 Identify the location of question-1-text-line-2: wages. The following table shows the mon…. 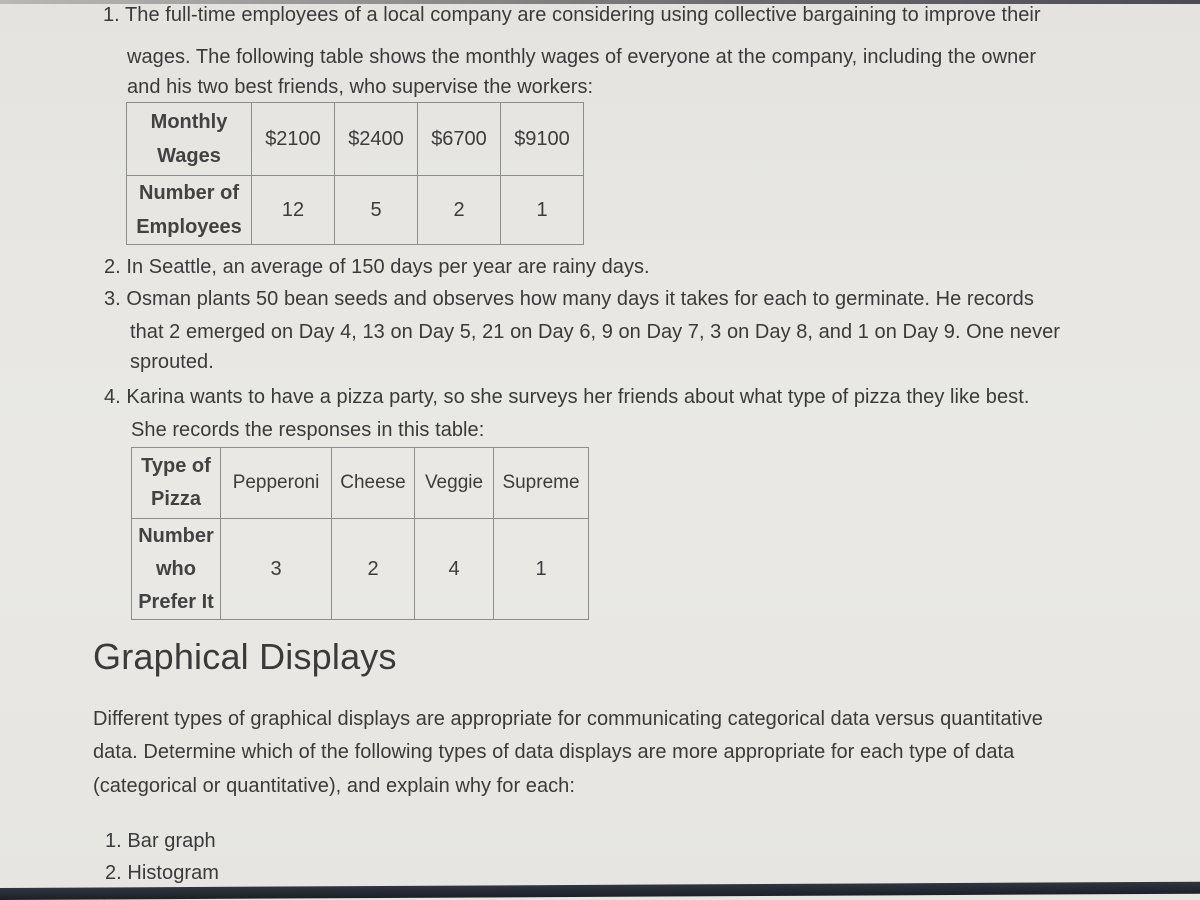
(582, 57).